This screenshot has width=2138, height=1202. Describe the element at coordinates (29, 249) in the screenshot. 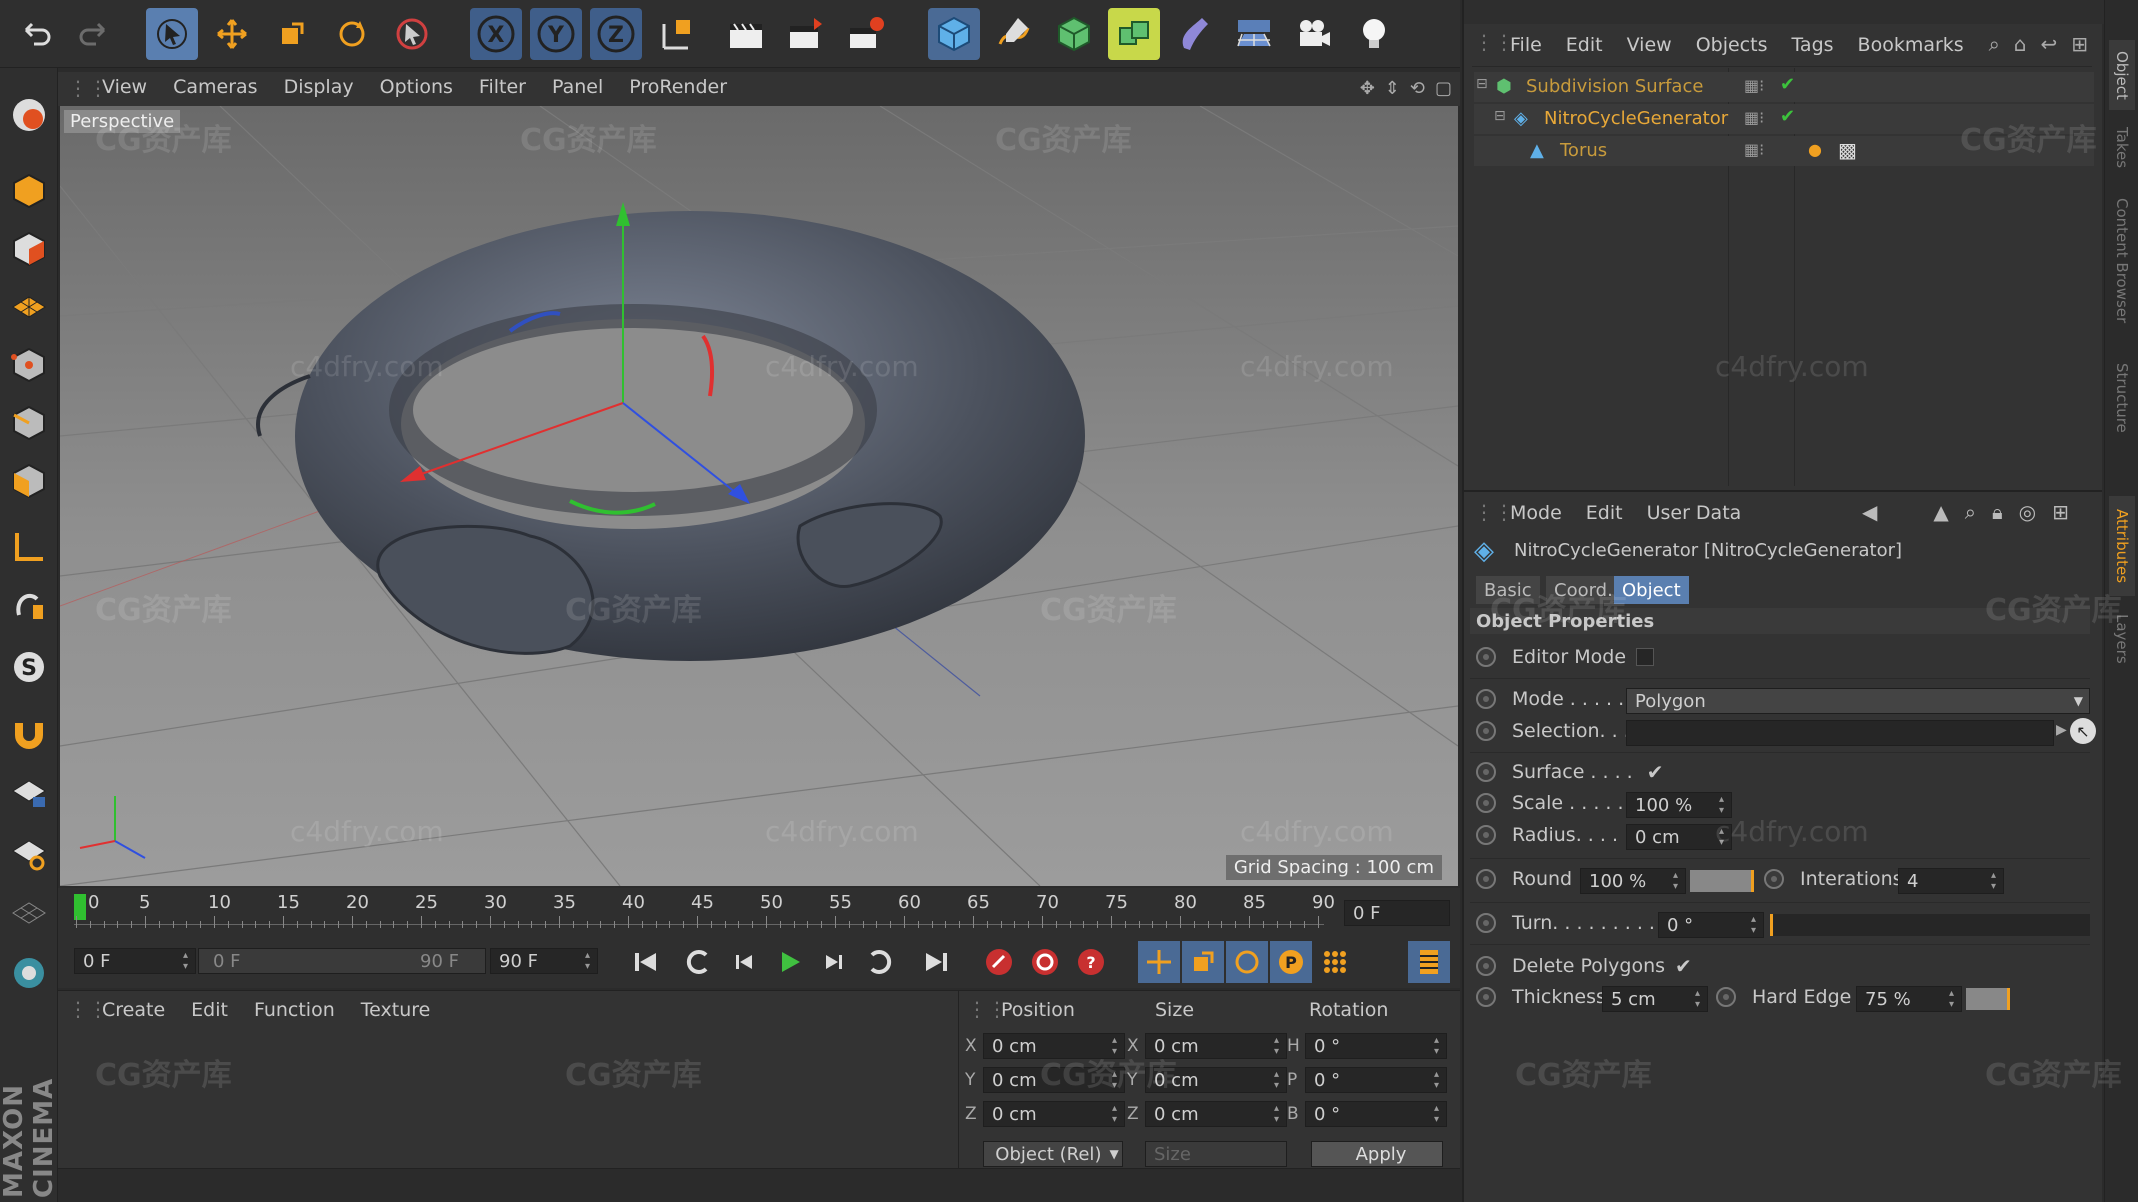

I see `texture-mode-icon` at that location.